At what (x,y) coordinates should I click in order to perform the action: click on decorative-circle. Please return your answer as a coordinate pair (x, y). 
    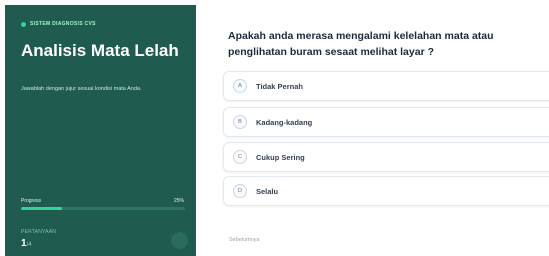
    Looking at the image, I should click on (179, 240).